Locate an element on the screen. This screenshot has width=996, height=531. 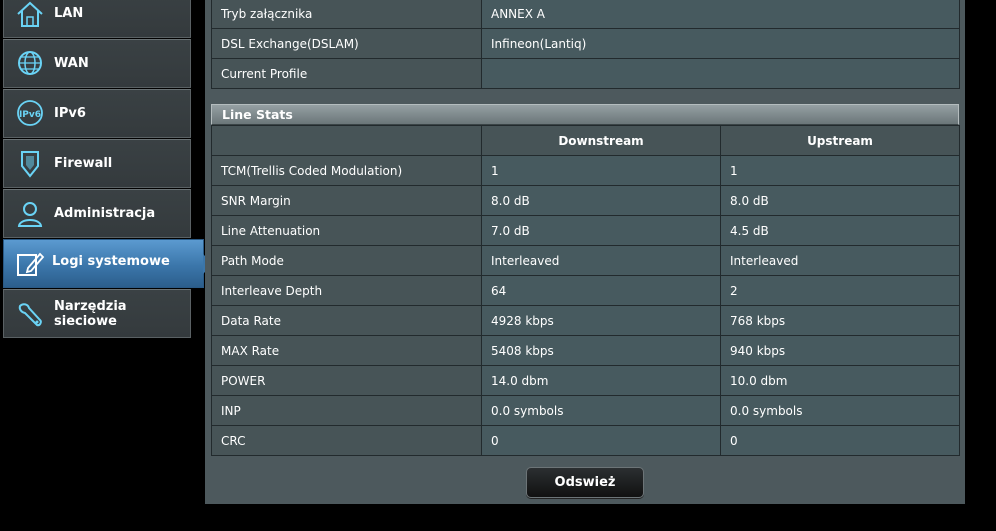
row-label: Line Attenuation is located at coordinates (346, 230).